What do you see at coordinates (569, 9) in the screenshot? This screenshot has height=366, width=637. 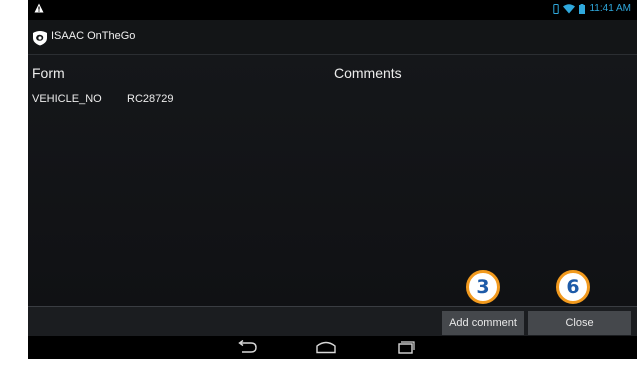 I see `wifi-icon` at bounding box center [569, 9].